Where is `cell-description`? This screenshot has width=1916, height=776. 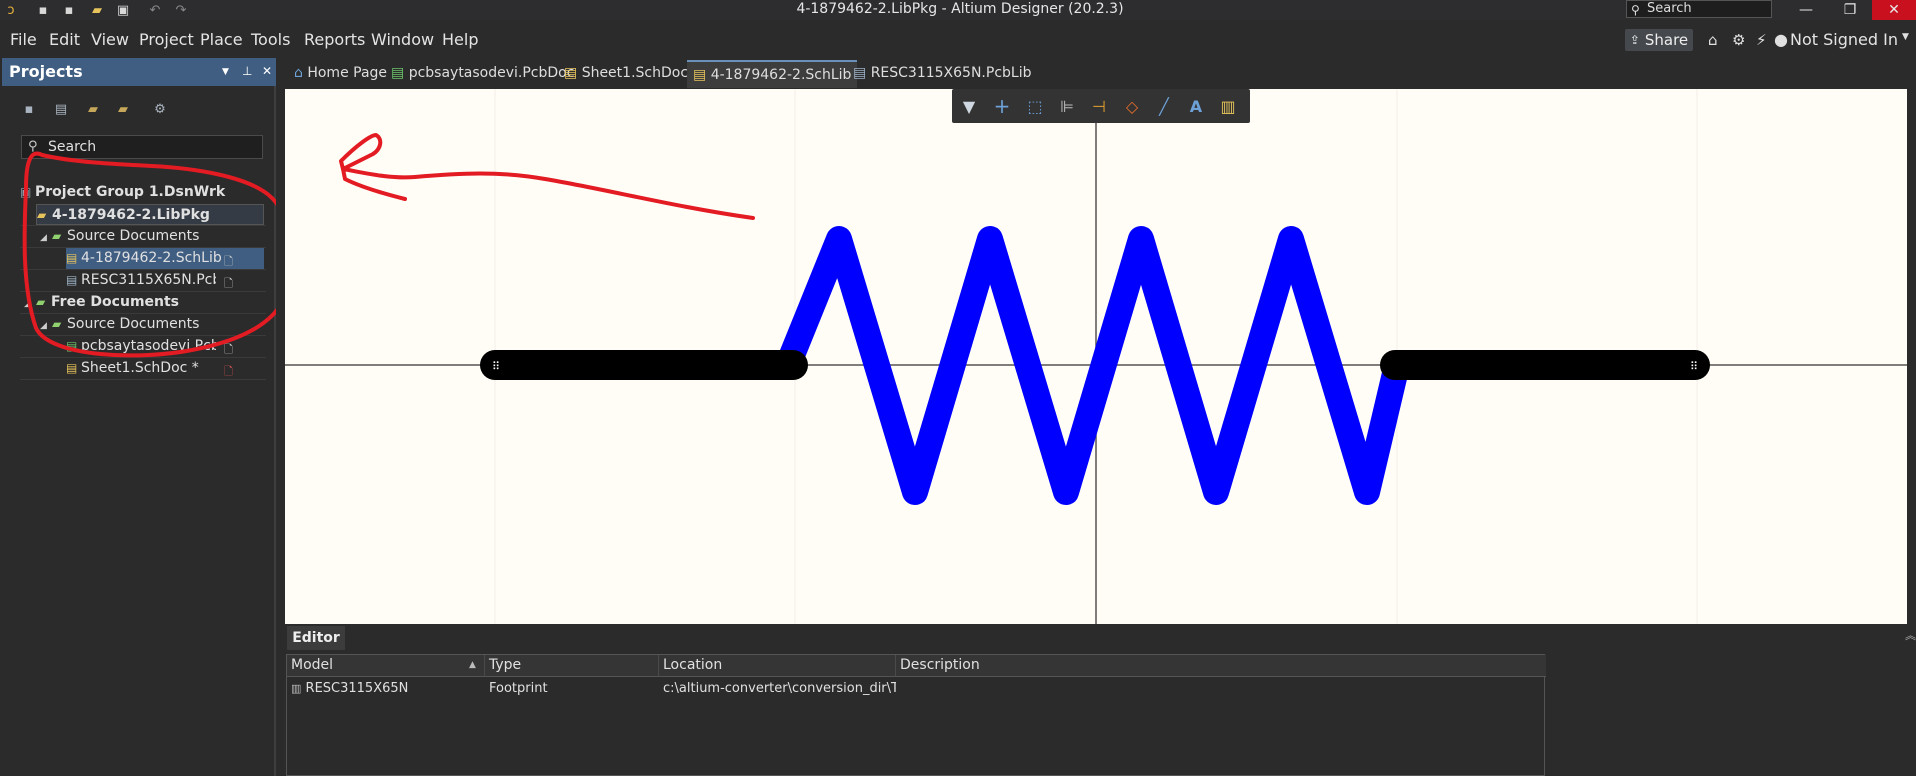 cell-description is located at coordinates (1221, 688).